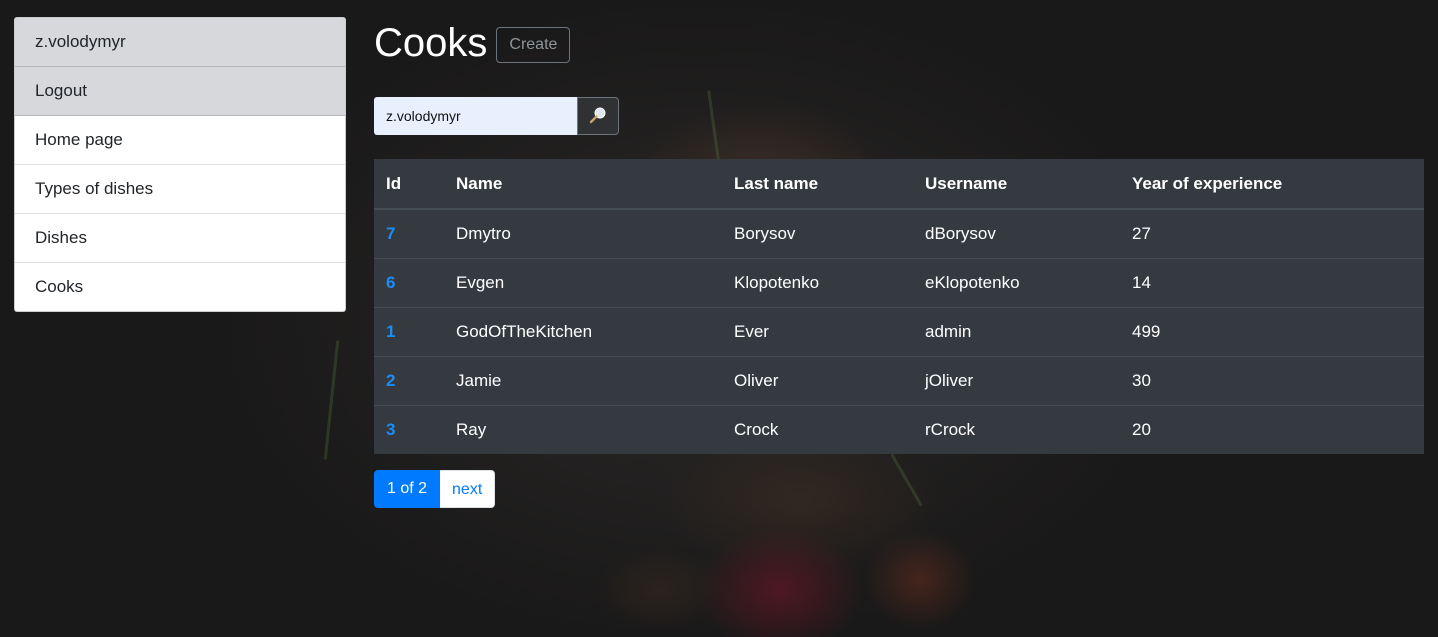  What do you see at coordinates (390, 233) in the screenshot?
I see `cook-id-link: 7` at bounding box center [390, 233].